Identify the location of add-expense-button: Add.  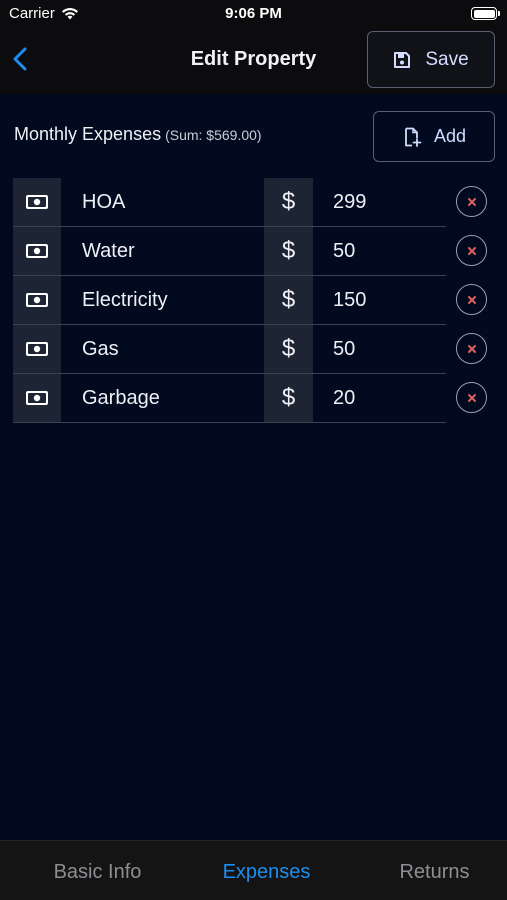
(434, 136).